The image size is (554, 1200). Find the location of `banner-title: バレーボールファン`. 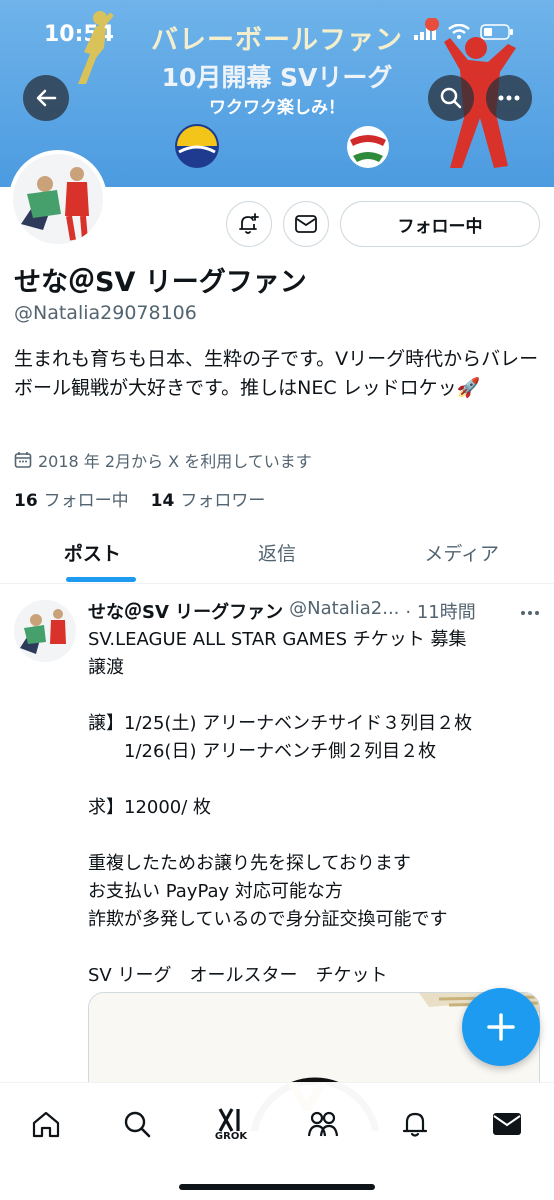

banner-title: バレーボールファン is located at coordinates (277, 40).